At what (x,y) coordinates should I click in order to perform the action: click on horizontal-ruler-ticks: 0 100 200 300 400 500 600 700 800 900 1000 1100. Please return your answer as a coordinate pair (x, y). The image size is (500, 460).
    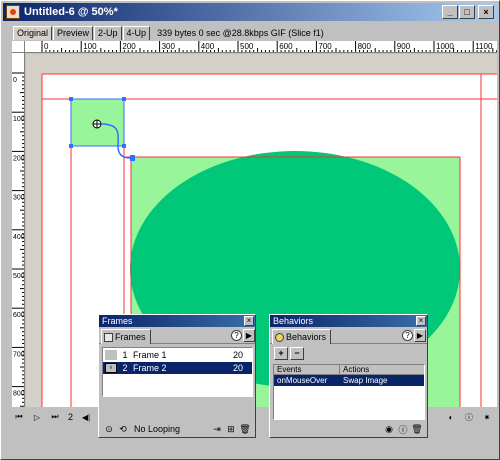
    Looking at the image, I should click on (269, 46).